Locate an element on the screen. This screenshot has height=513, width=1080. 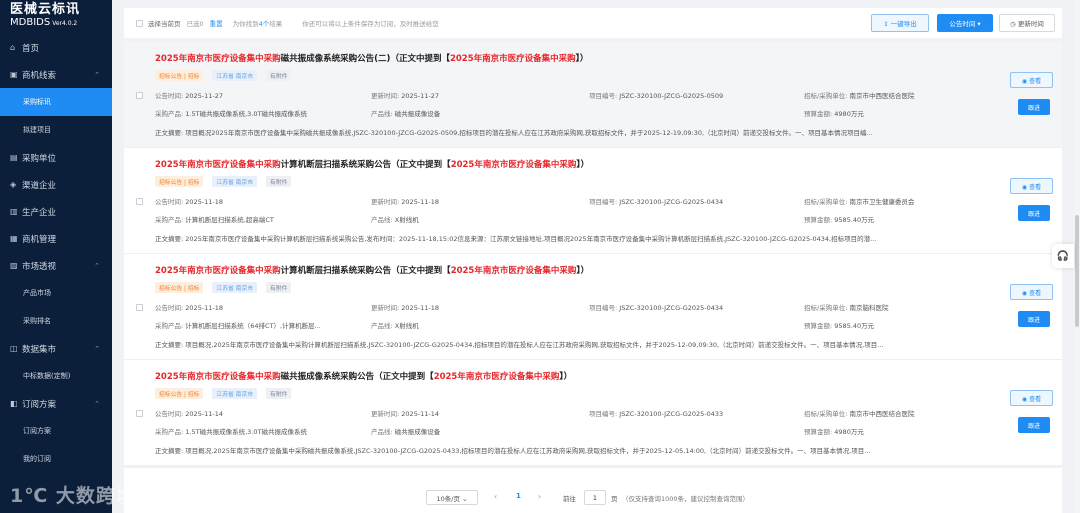
home-icon: ⌂ is located at coordinates (13, 47).